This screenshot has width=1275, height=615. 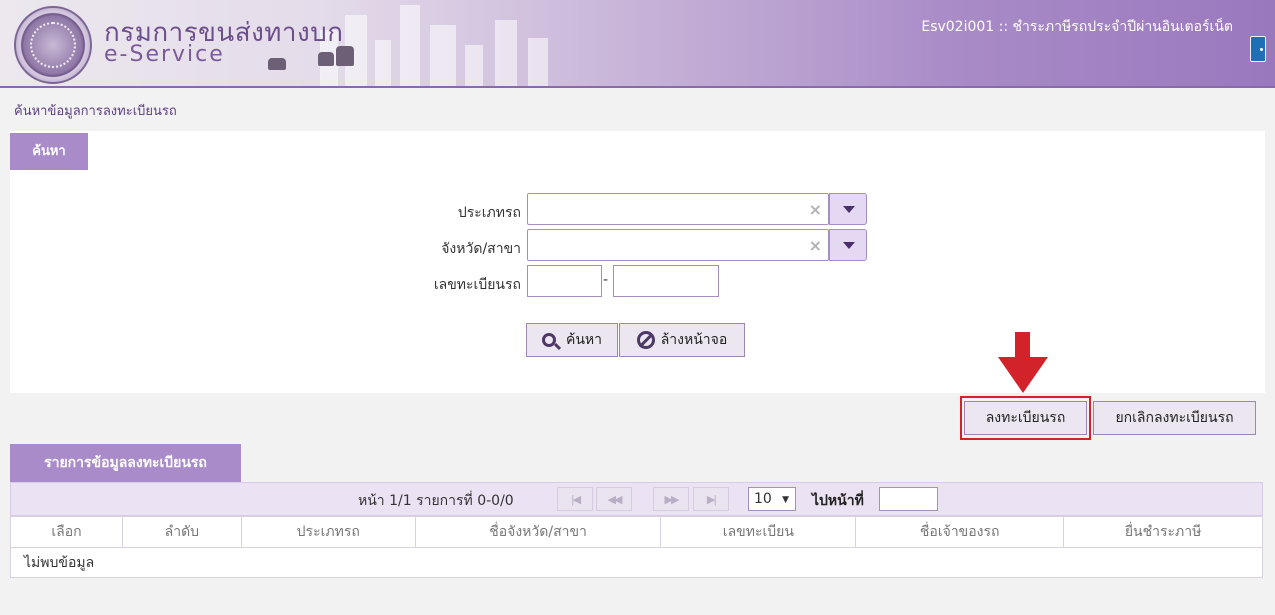 I want to click on last-page-icon: ▶|, so click(x=711, y=499).